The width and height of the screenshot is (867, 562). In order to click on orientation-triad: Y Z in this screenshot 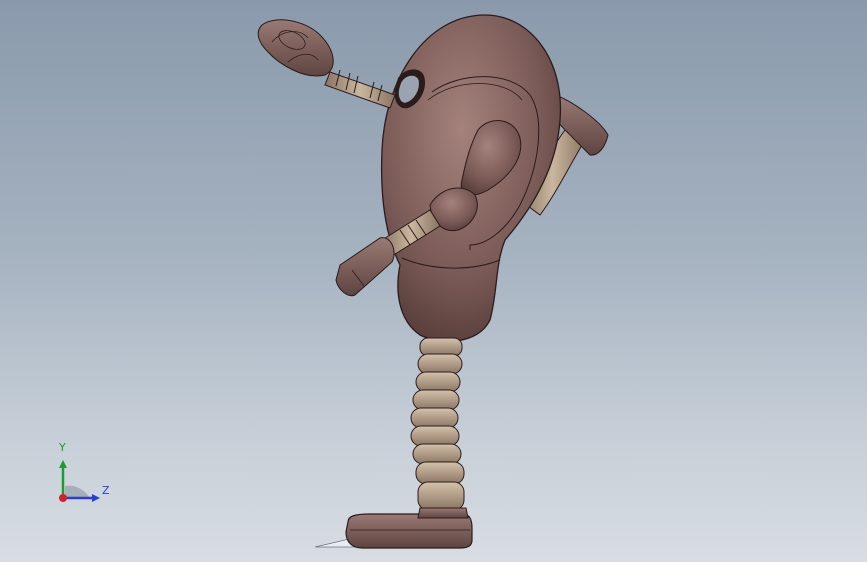, I will do `click(80, 475)`.